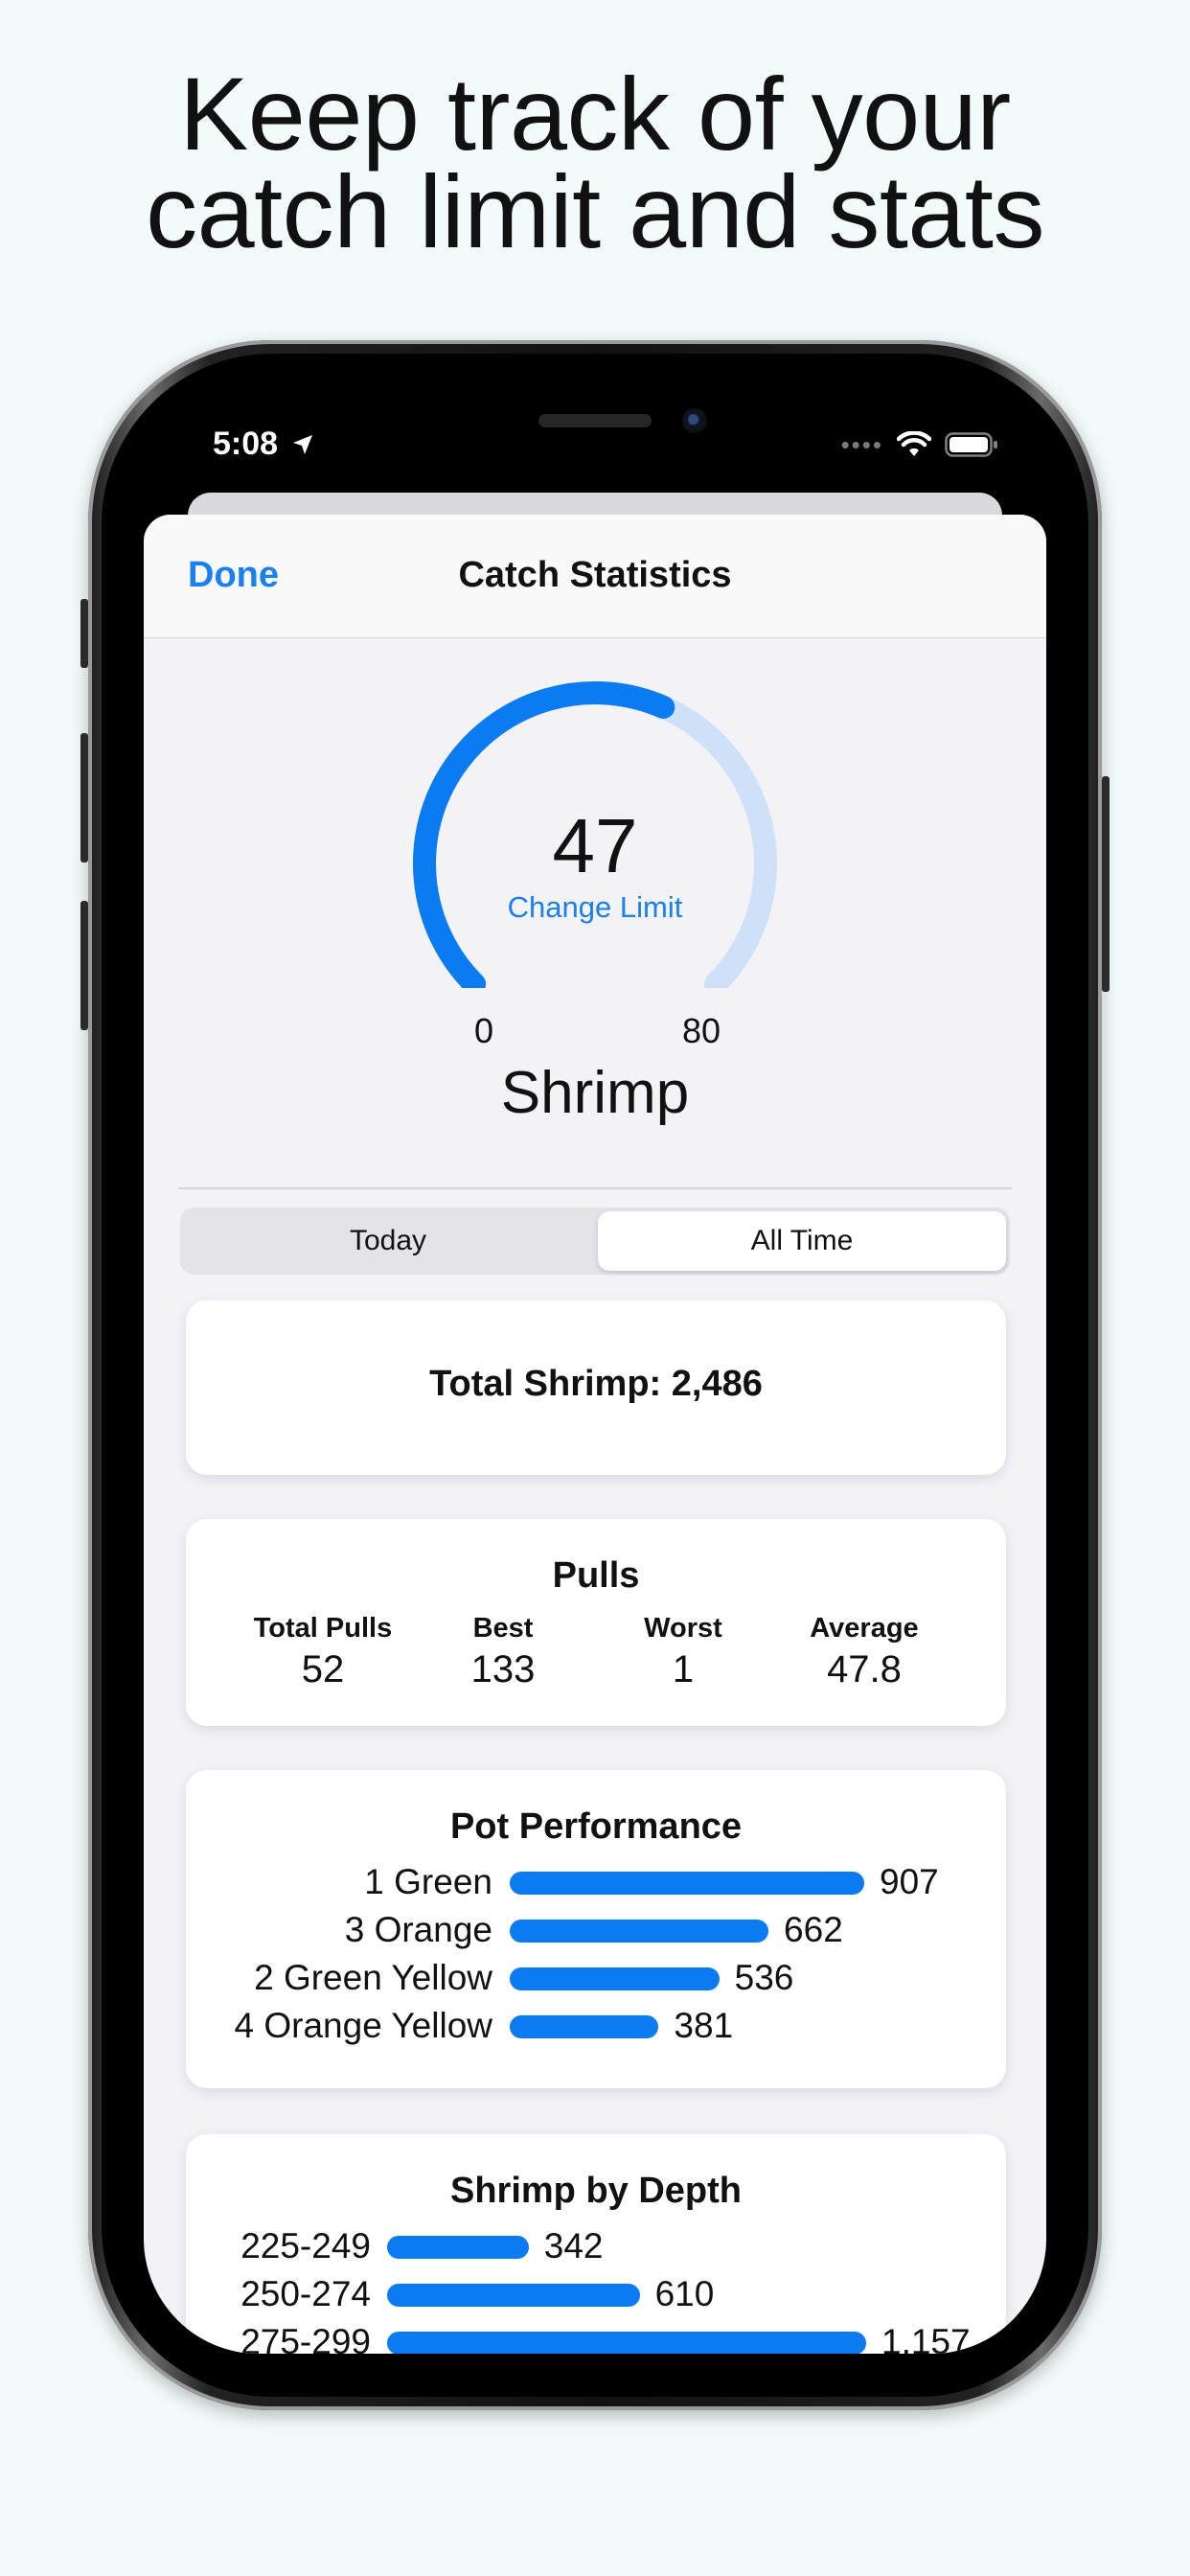  I want to click on battery-icon, so click(971, 444).